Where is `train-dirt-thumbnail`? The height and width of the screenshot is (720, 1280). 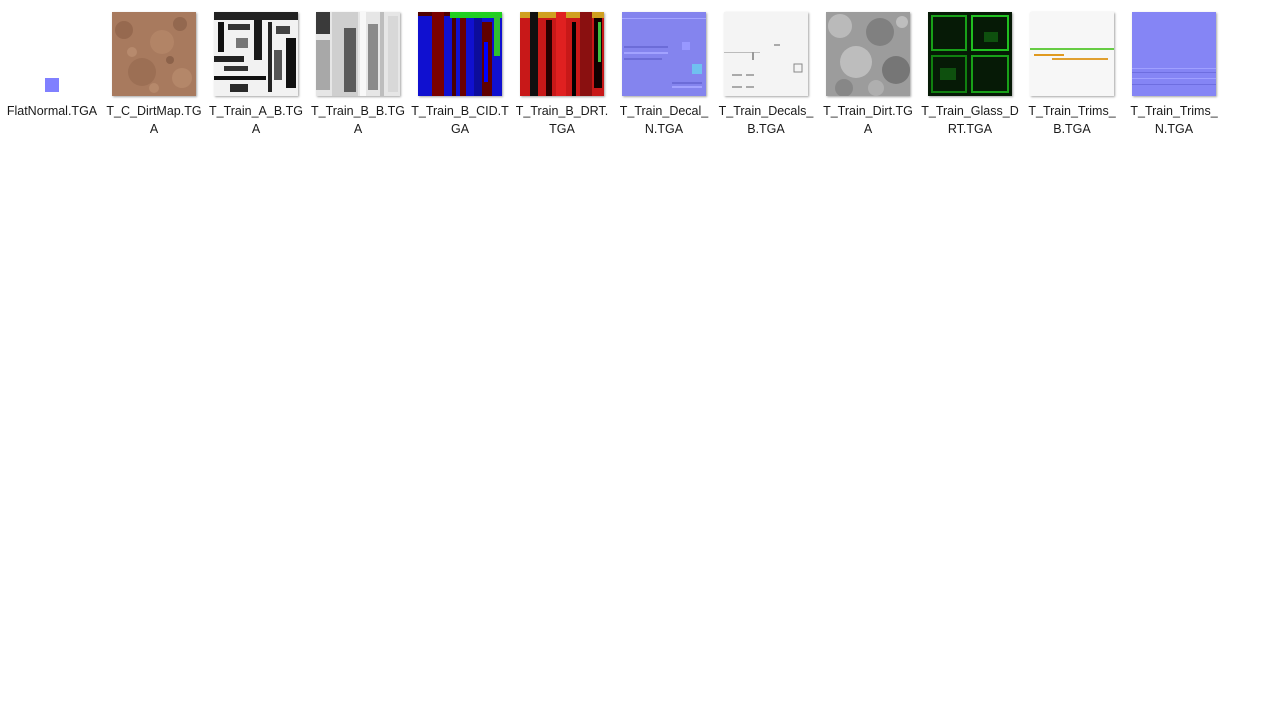
train-dirt-thumbnail is located at coordinates (868, 54).